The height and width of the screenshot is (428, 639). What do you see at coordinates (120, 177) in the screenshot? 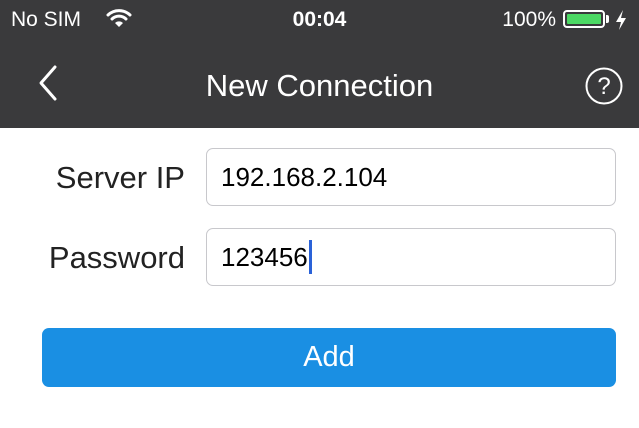
I see `server-ip-label: Server IP` at bounding box center [120, 177].